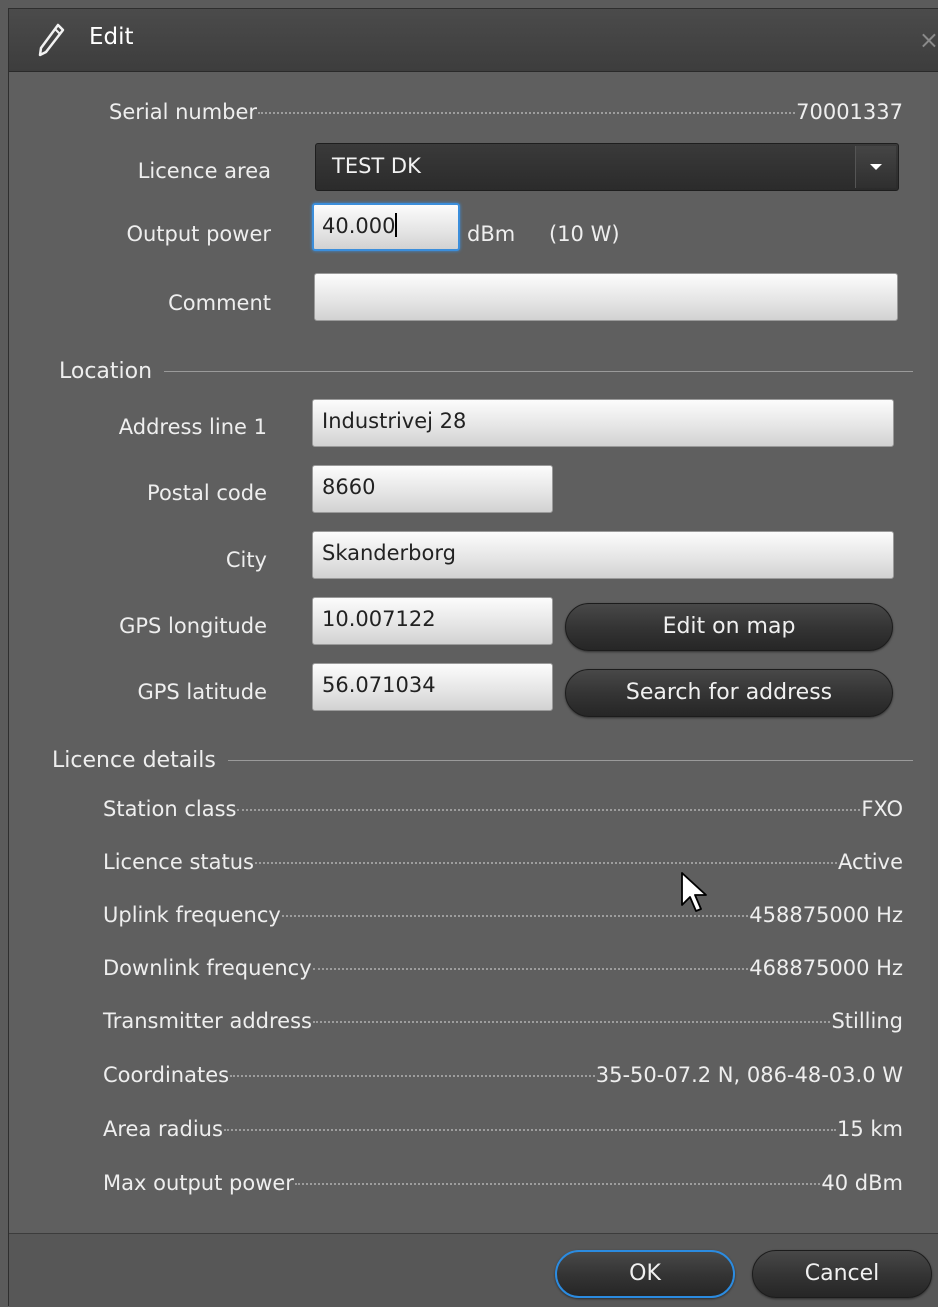 The height and width of the screenshot is (1307, 938). Describe the element at coordinates (869, 1129) in the screenshot. I see `licence-value: 15 km` at that location.